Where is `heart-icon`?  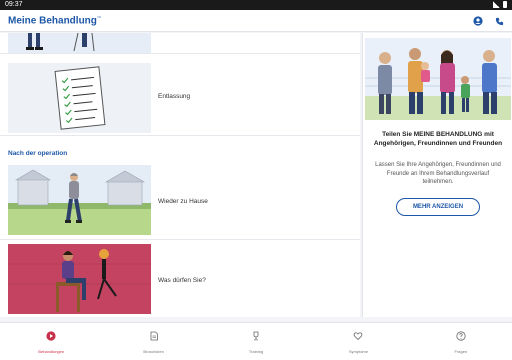 heart-icon is located at coordinates (358, 337).